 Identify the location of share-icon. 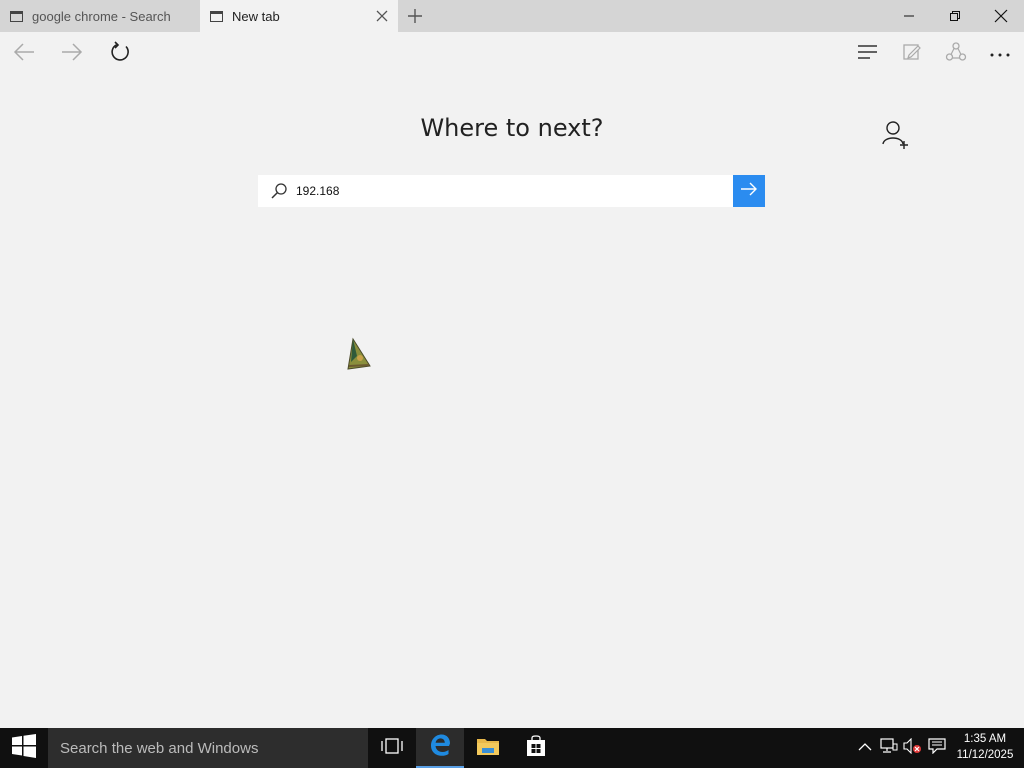
(956, 54).